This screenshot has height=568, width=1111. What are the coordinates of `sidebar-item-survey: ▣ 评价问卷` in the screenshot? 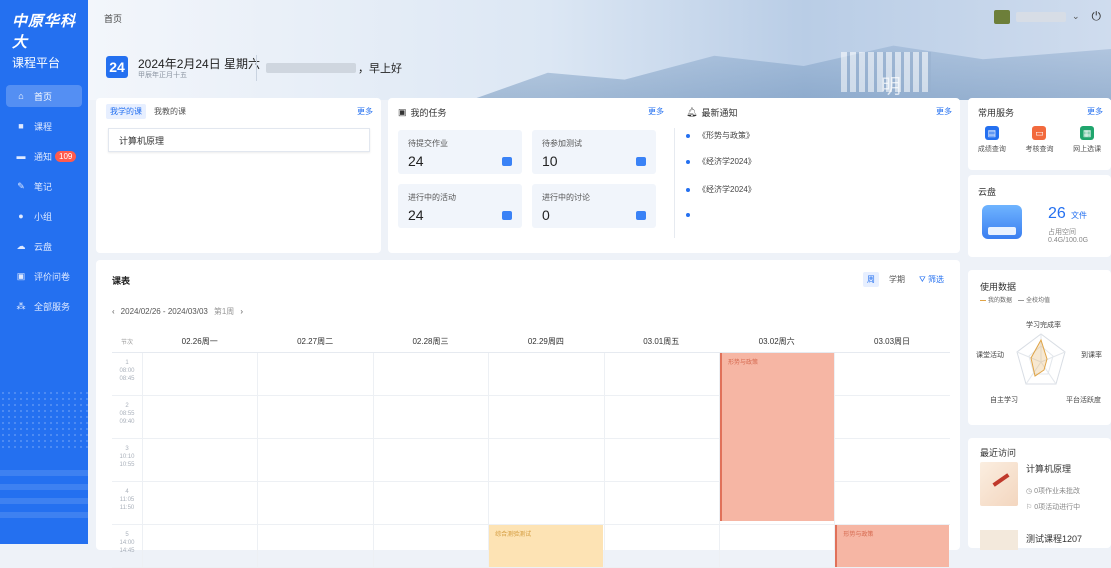 It's located at (44, 276).